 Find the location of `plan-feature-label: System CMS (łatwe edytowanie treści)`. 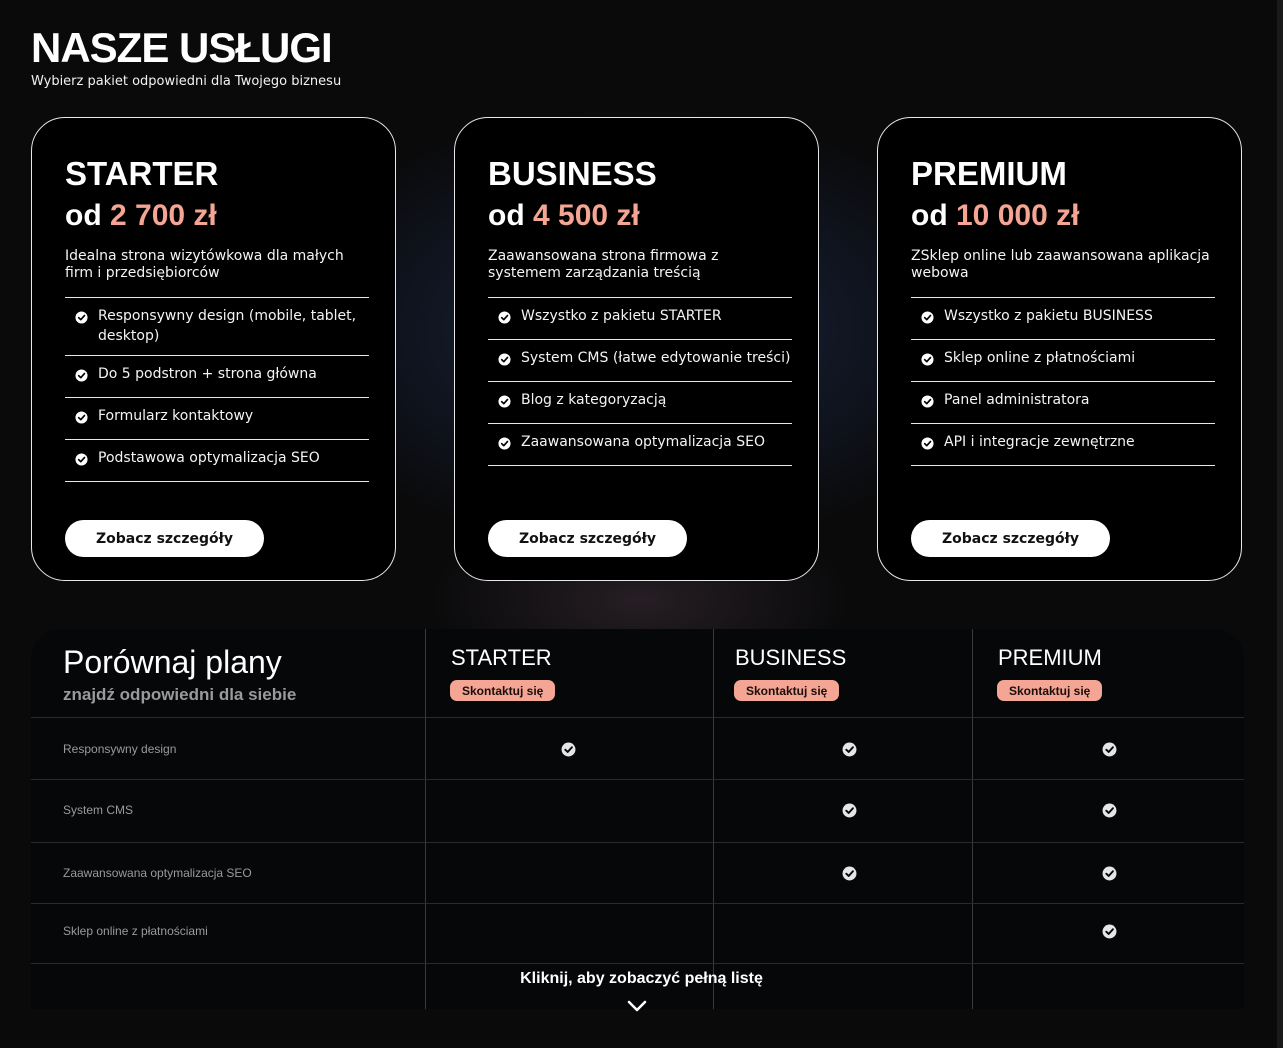

plan-feature-label: System CMS (łatwe edytowanie treści) is located at coordinates (656, 358).